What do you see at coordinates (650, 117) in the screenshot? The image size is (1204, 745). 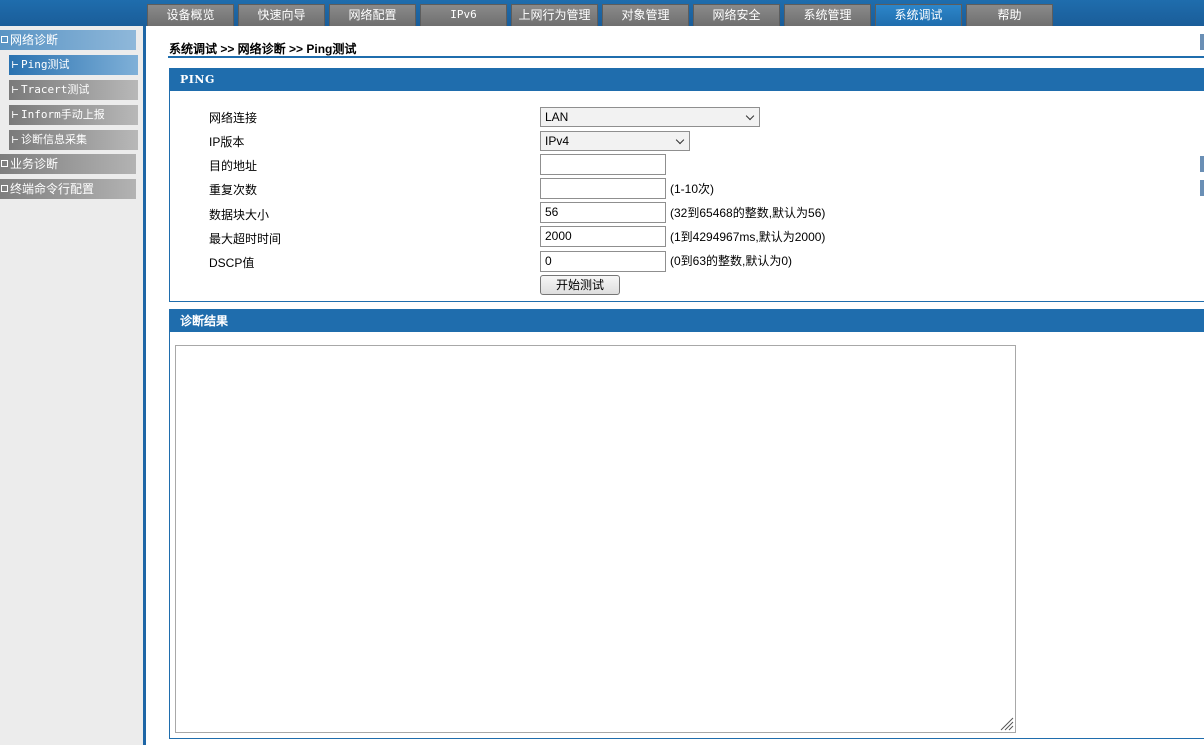 I see `connection-select: LAN` at bounding box center [650, 117].